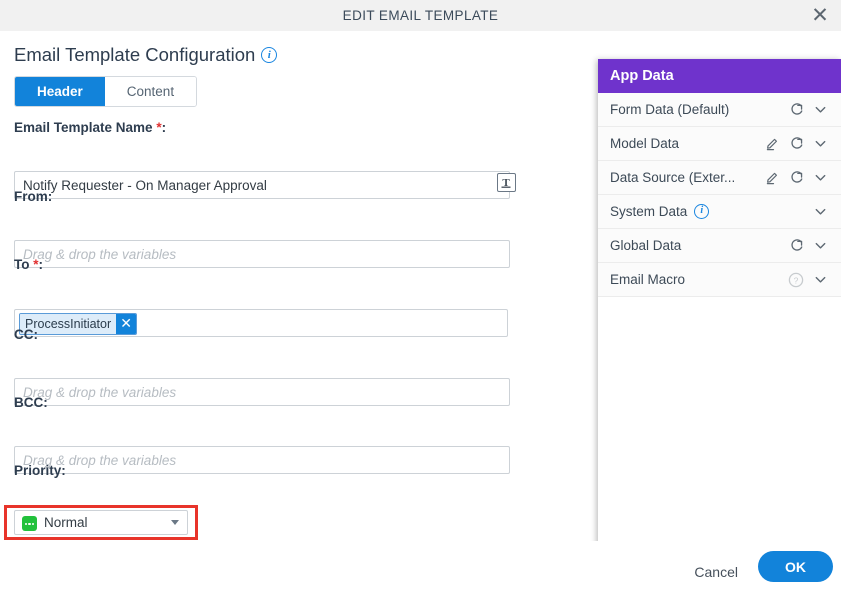 This screenshot has height=591, width=841. What do you see at coordinates (261, 323) in the screenshot?
I see `to-input: ProcessInitiator ✕` at bounding box center [261, 323].